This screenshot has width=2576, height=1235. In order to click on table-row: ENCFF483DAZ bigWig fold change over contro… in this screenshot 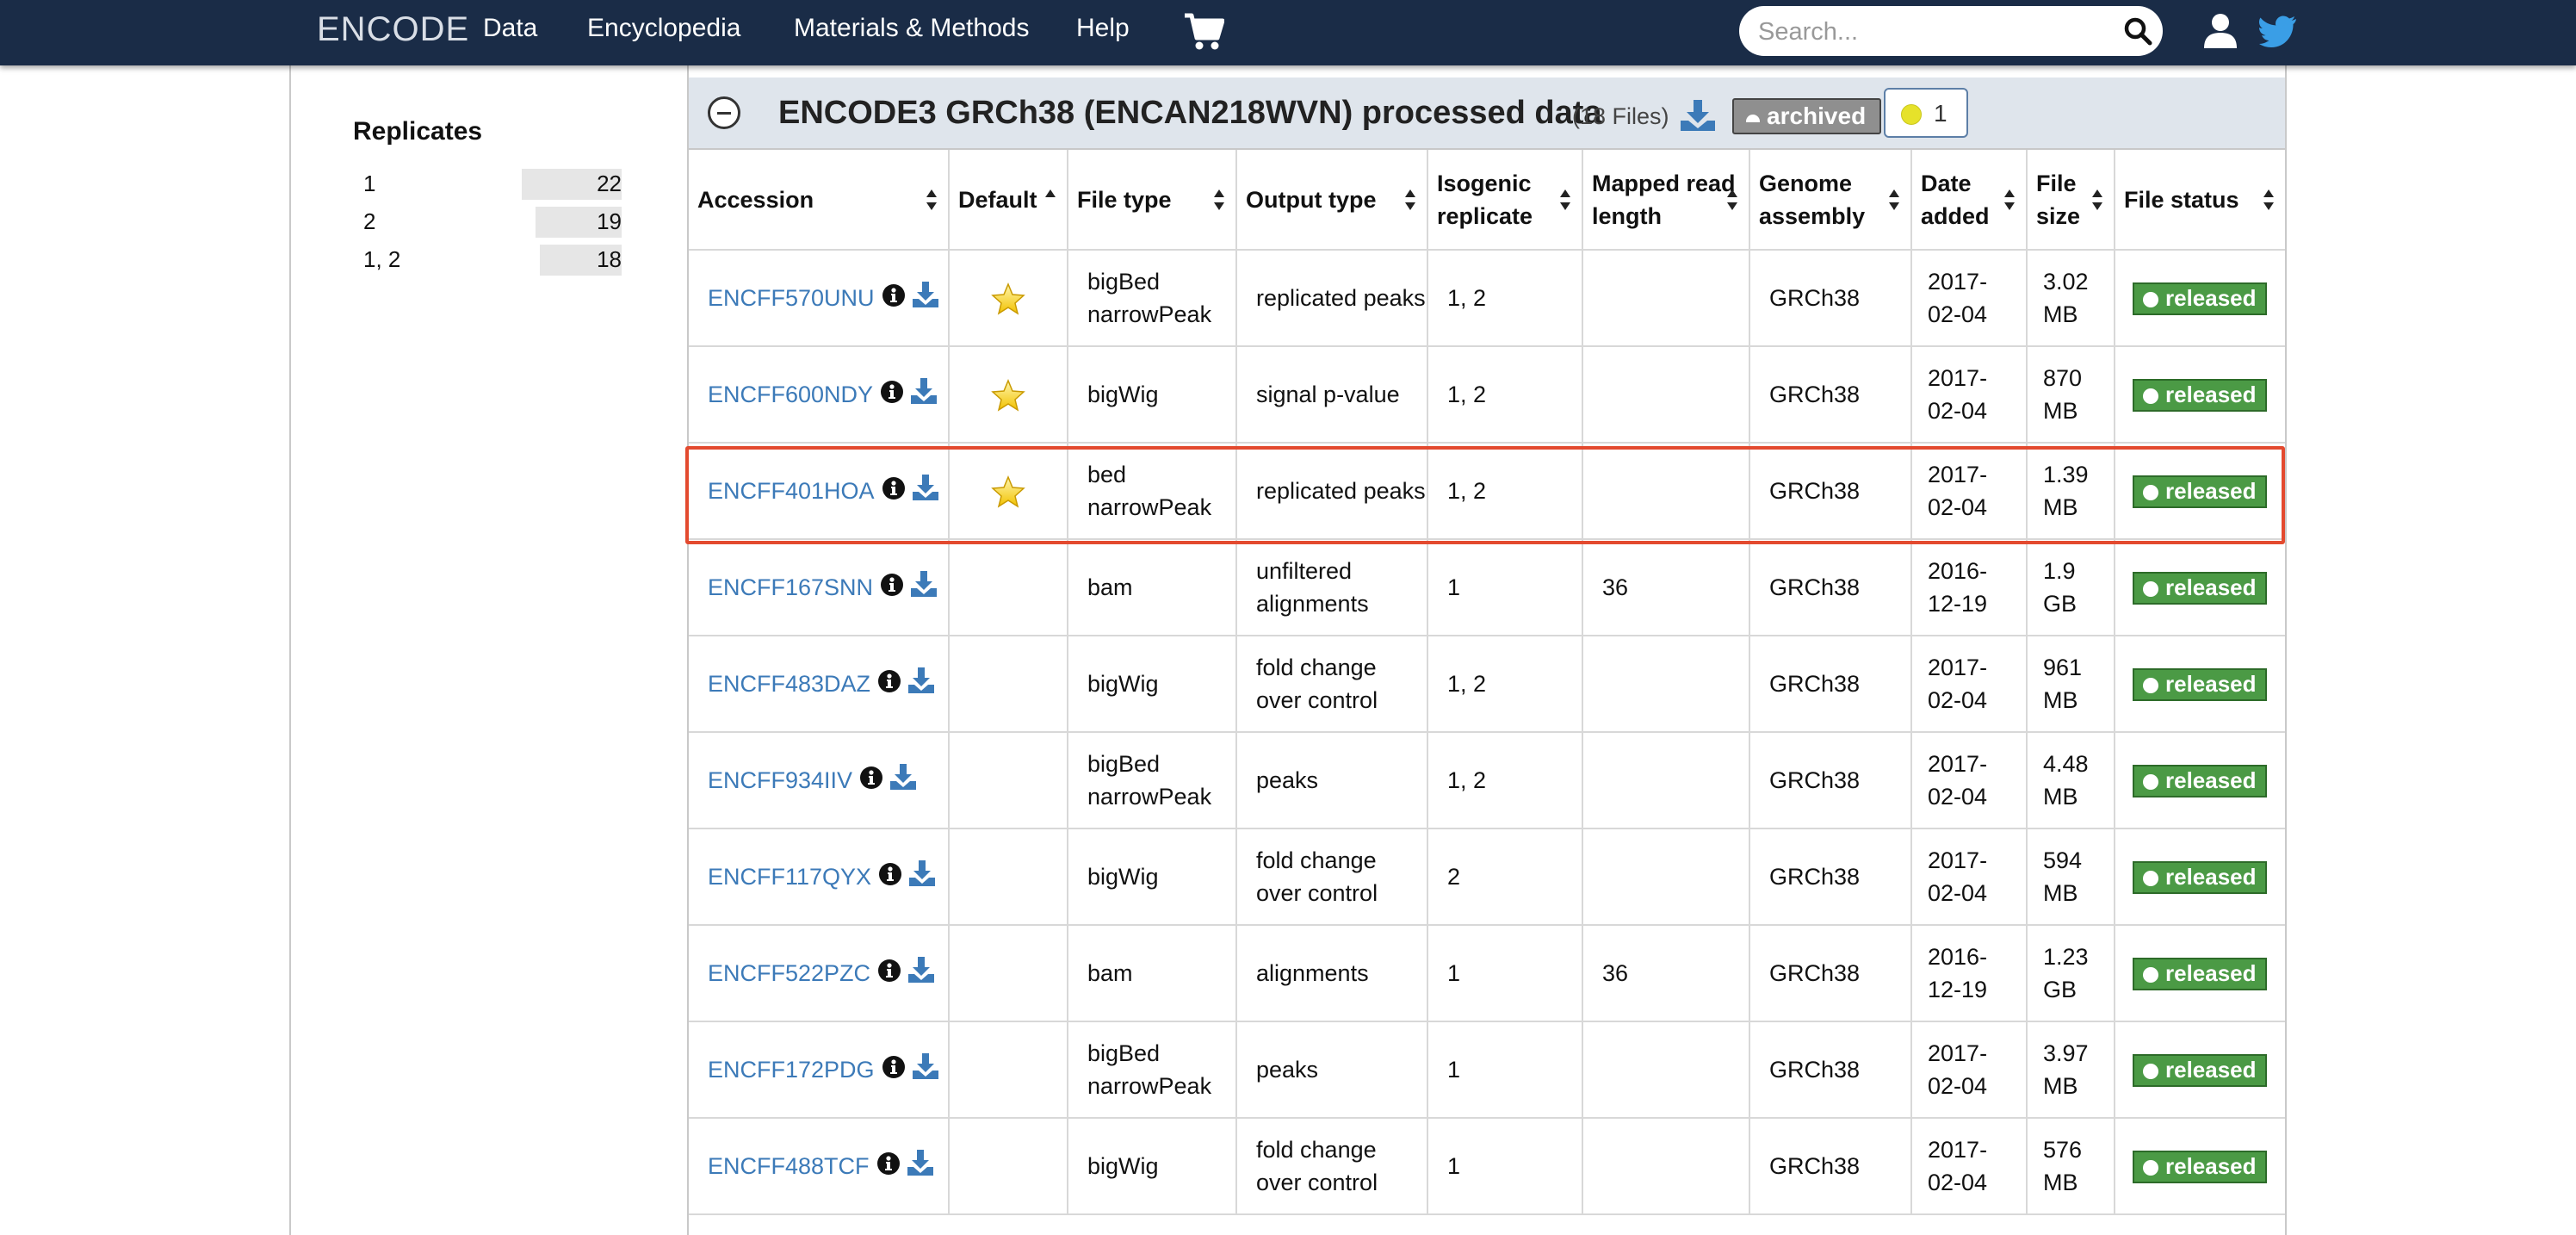, I will do `click(1487, 684)`.